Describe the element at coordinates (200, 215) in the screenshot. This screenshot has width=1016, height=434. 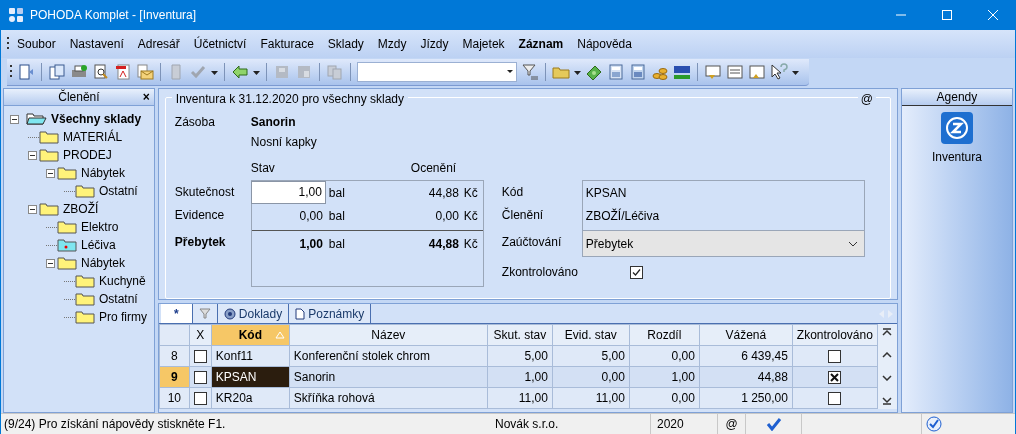
I see `field-label: Evidence` at that location.